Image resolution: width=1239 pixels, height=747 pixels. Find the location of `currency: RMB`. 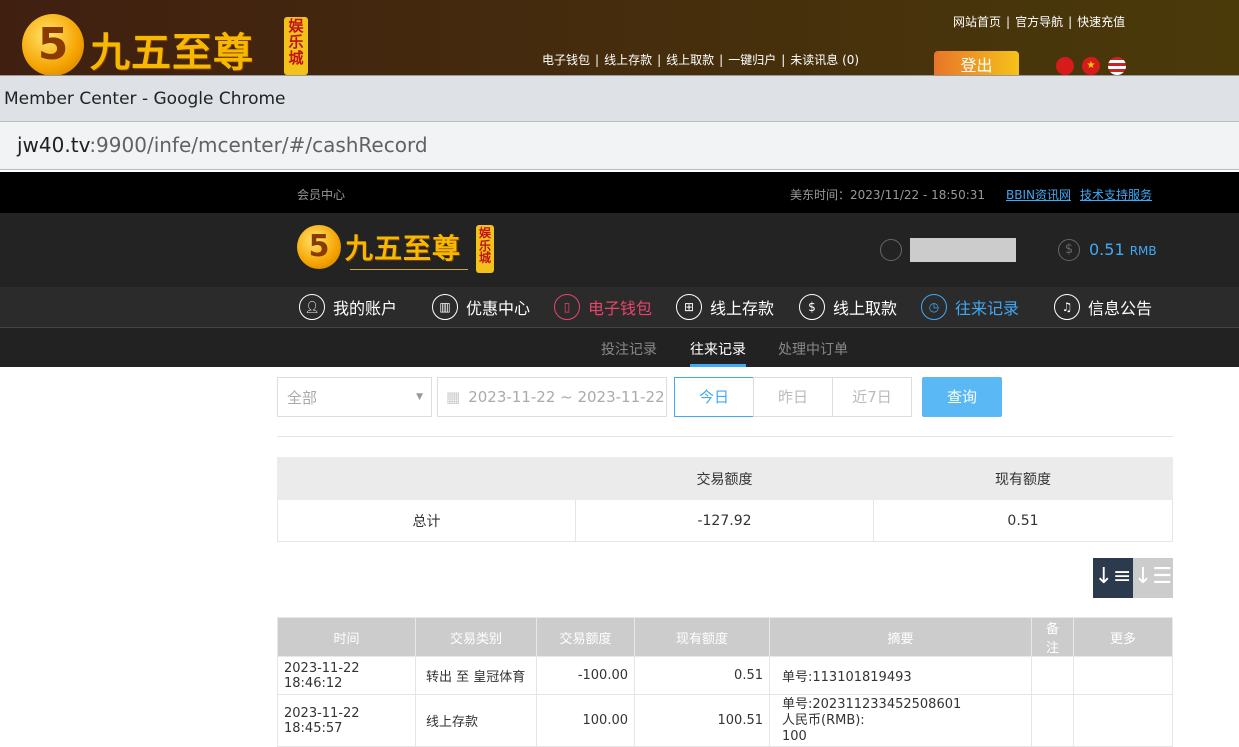

currency: RMB is located at coordinates (1143, 251).